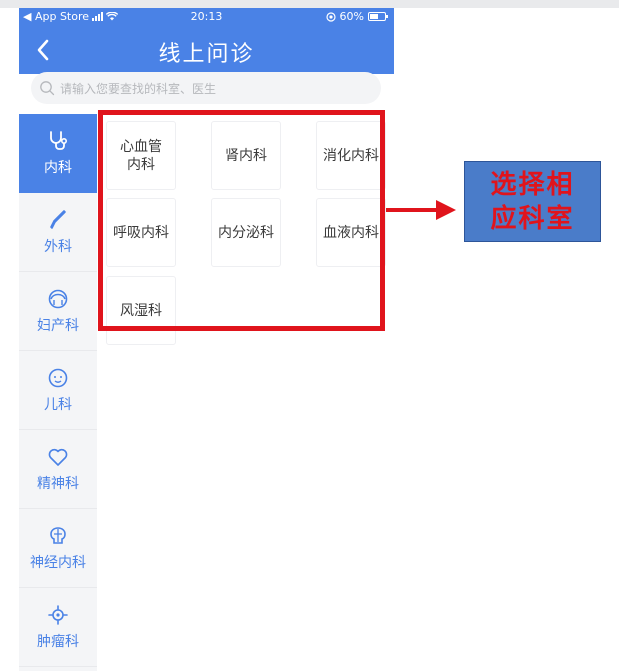  What do you see at coordinates (58, 614) in the screenshot?
I see `tumor-icon` at bounding box center [58, 614].